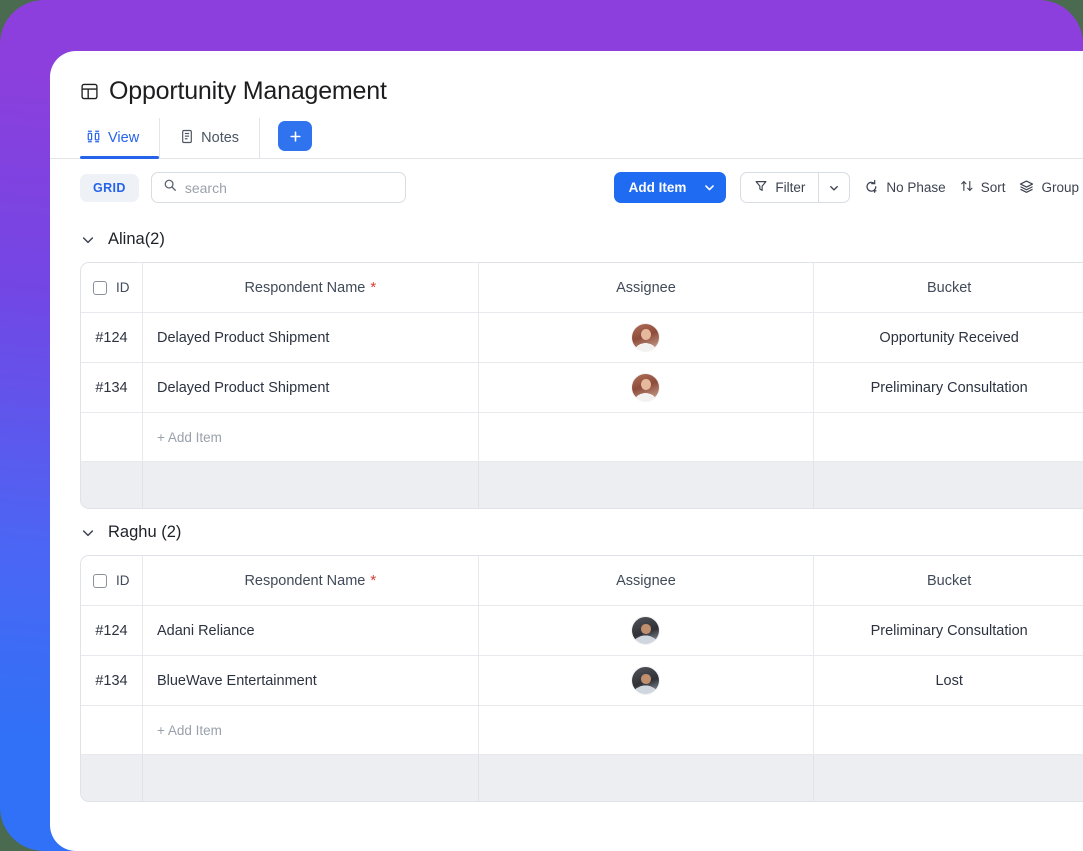 The image size is (1083, 851). I want to click on header-cell-id: ID, so click(112, 580).